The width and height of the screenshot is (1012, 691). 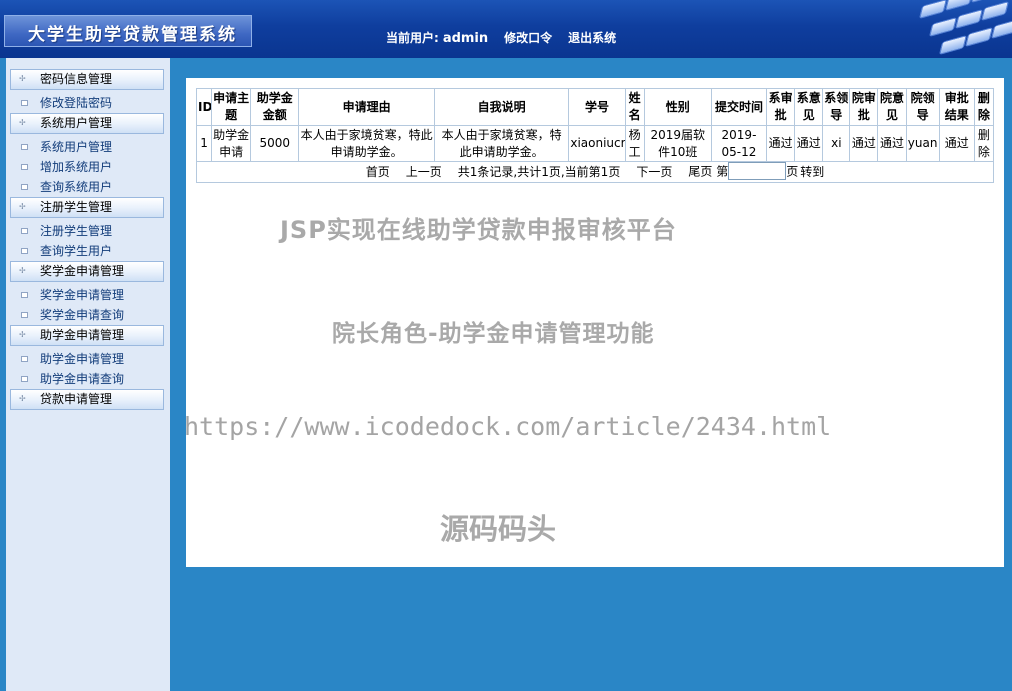 What do you see at coordinates (957, 29) in the screenshot?
I see `keyboard-decoration-icon` at bounding box center [957, 29].